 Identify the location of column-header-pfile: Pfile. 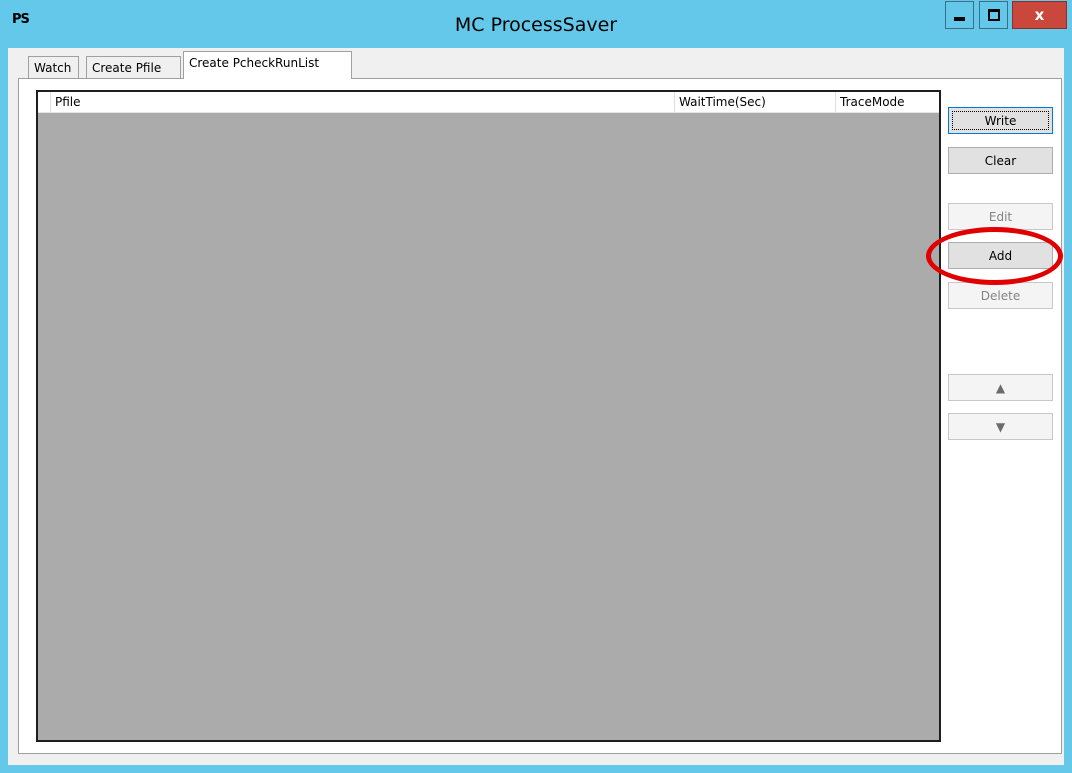
(363, 102).